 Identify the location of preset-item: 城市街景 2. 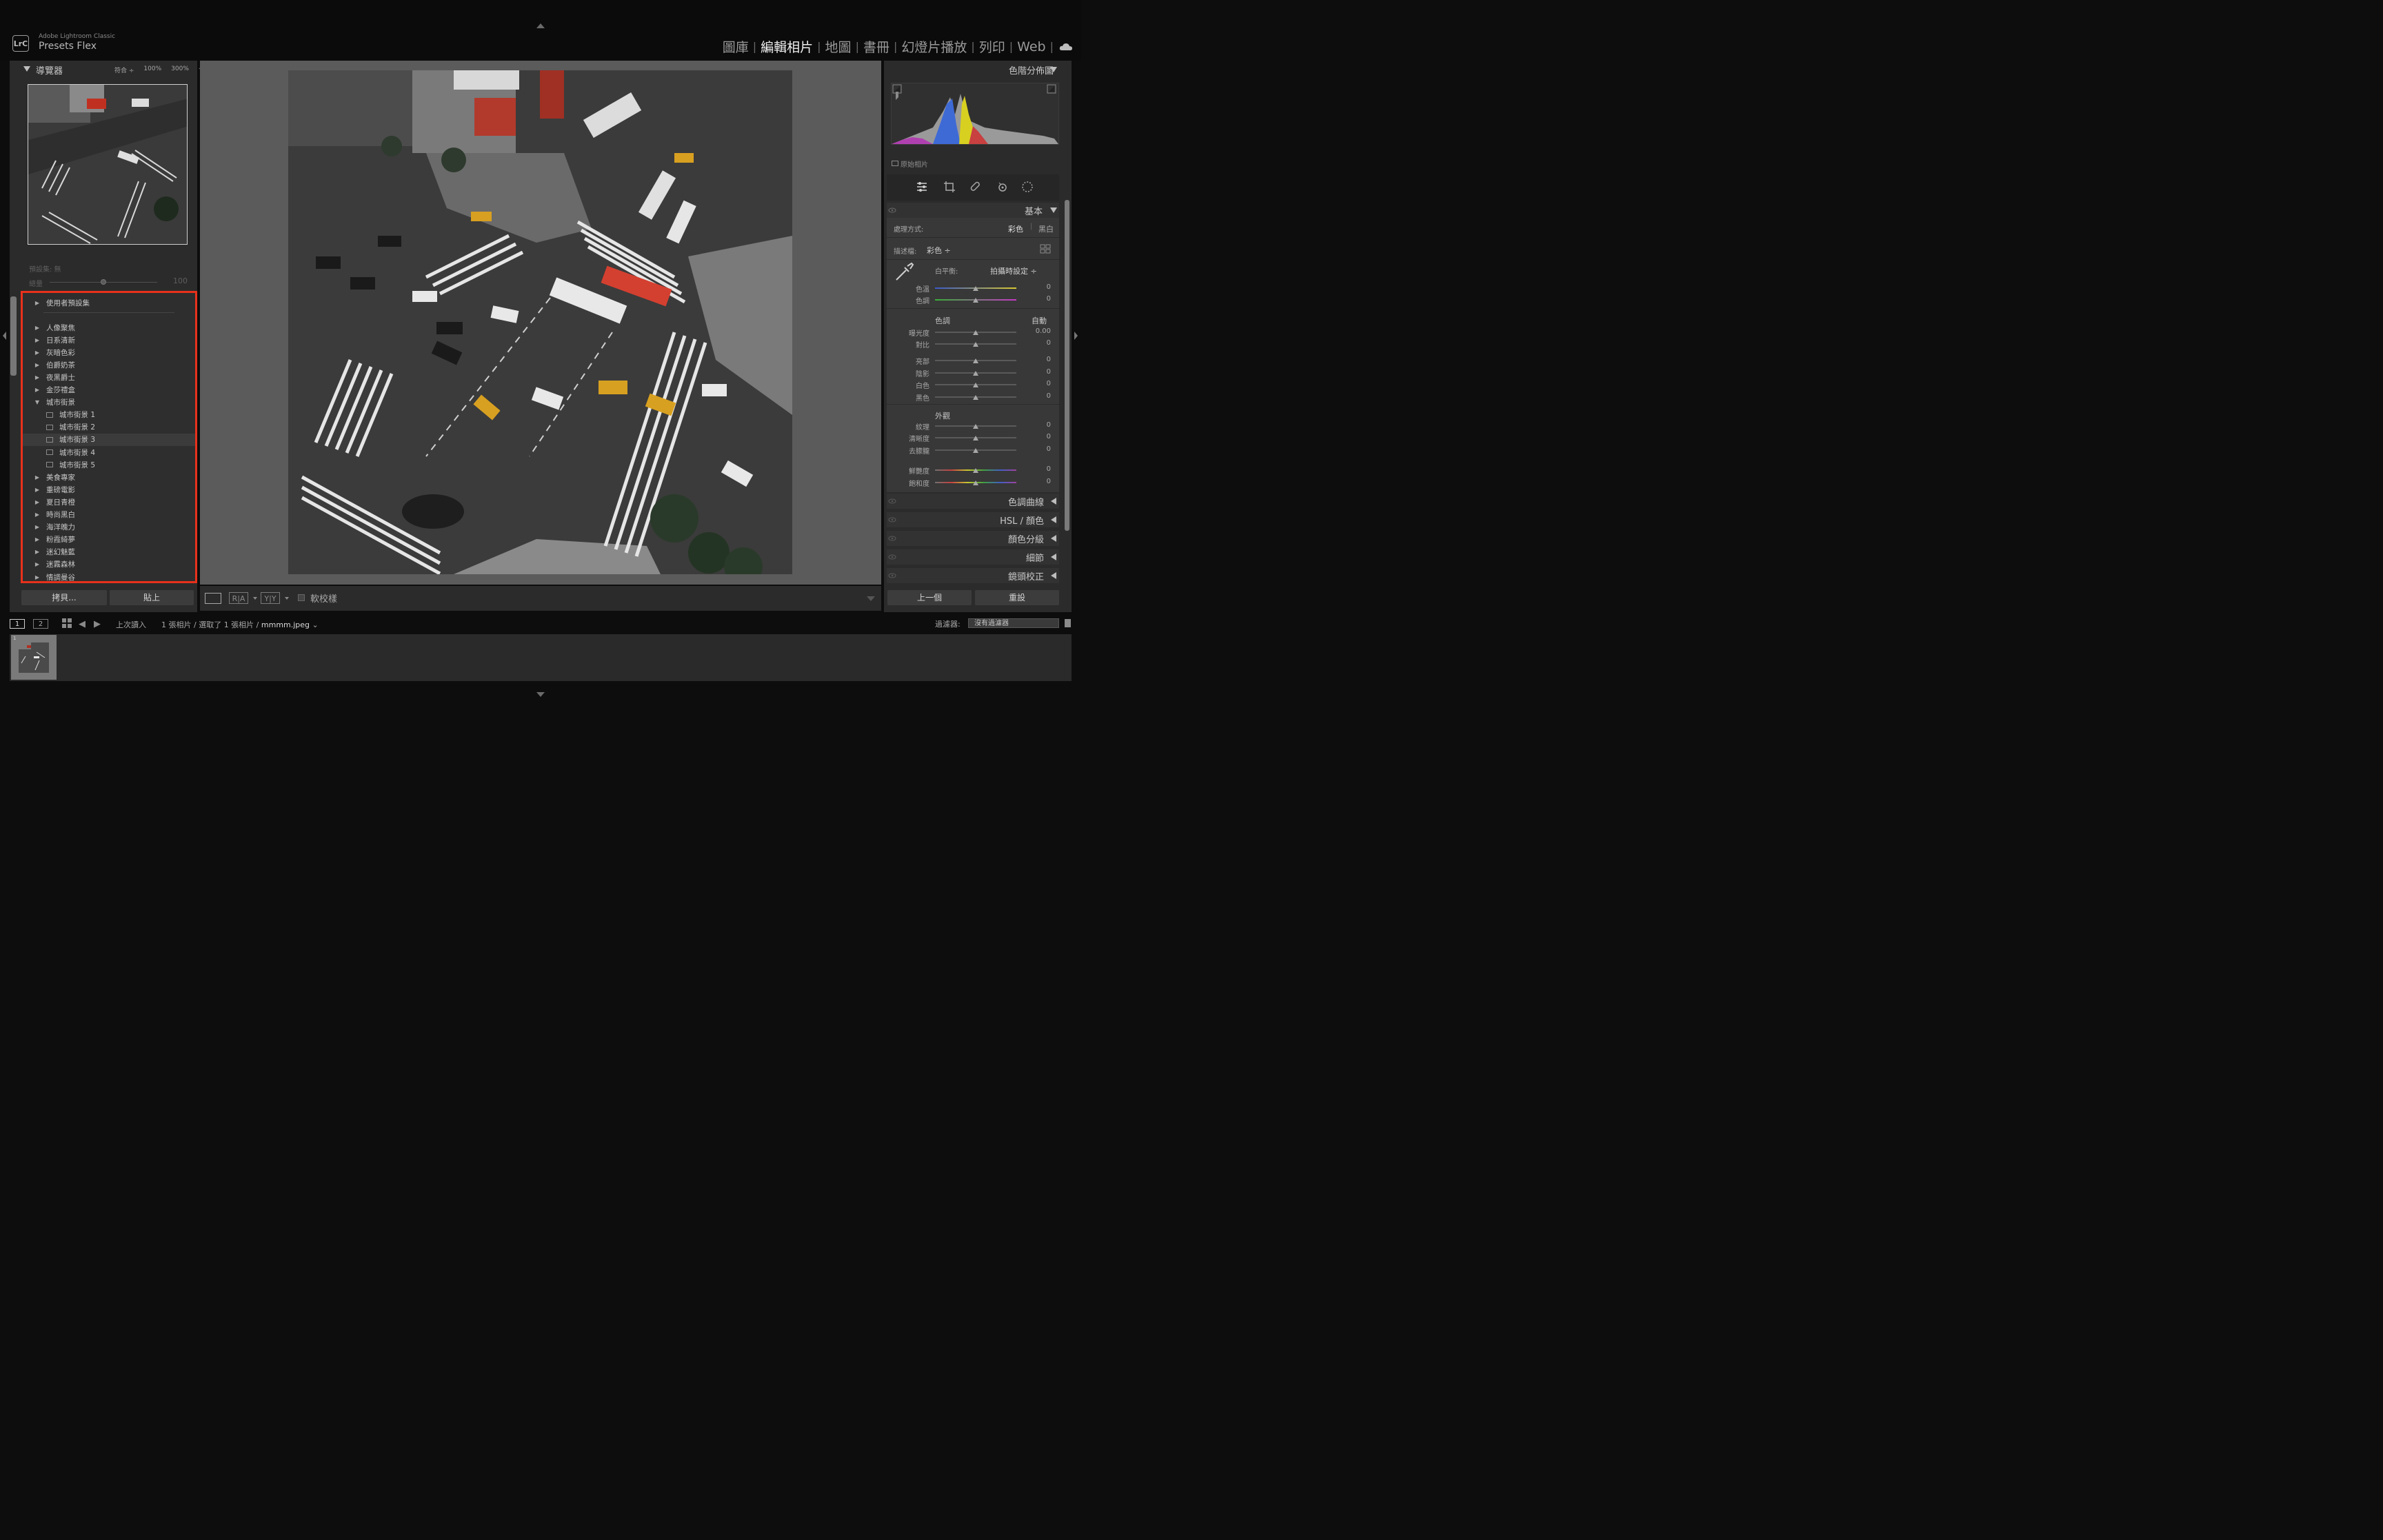
(109, 427).